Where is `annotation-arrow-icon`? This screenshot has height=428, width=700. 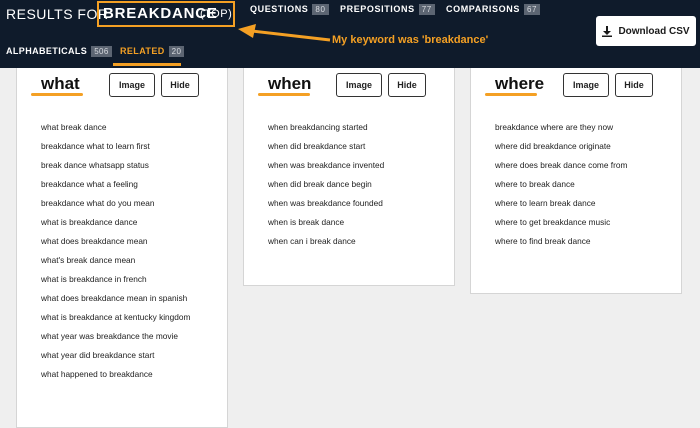
annotation-arrow-icon is located at coordinates (284, 33).